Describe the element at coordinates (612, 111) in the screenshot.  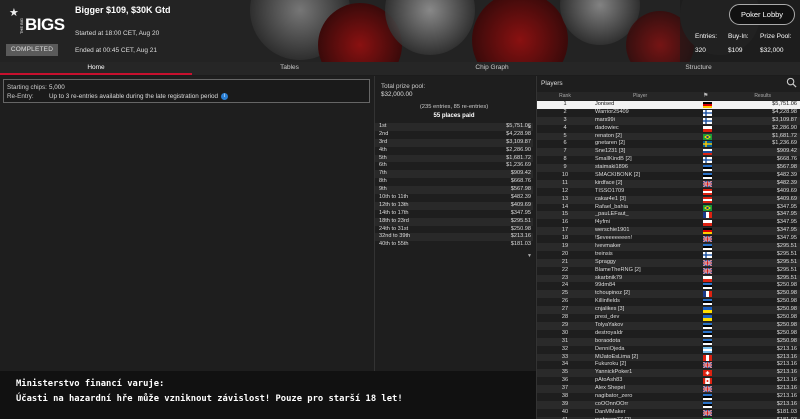
I see `player-name: Warrior25409` at that location.